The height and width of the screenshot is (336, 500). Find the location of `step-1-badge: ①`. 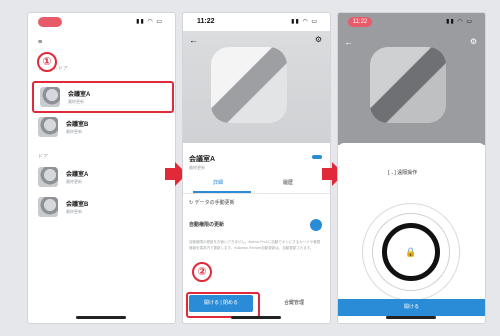

step-1-badge: ① is located at coordinates (47, 62).